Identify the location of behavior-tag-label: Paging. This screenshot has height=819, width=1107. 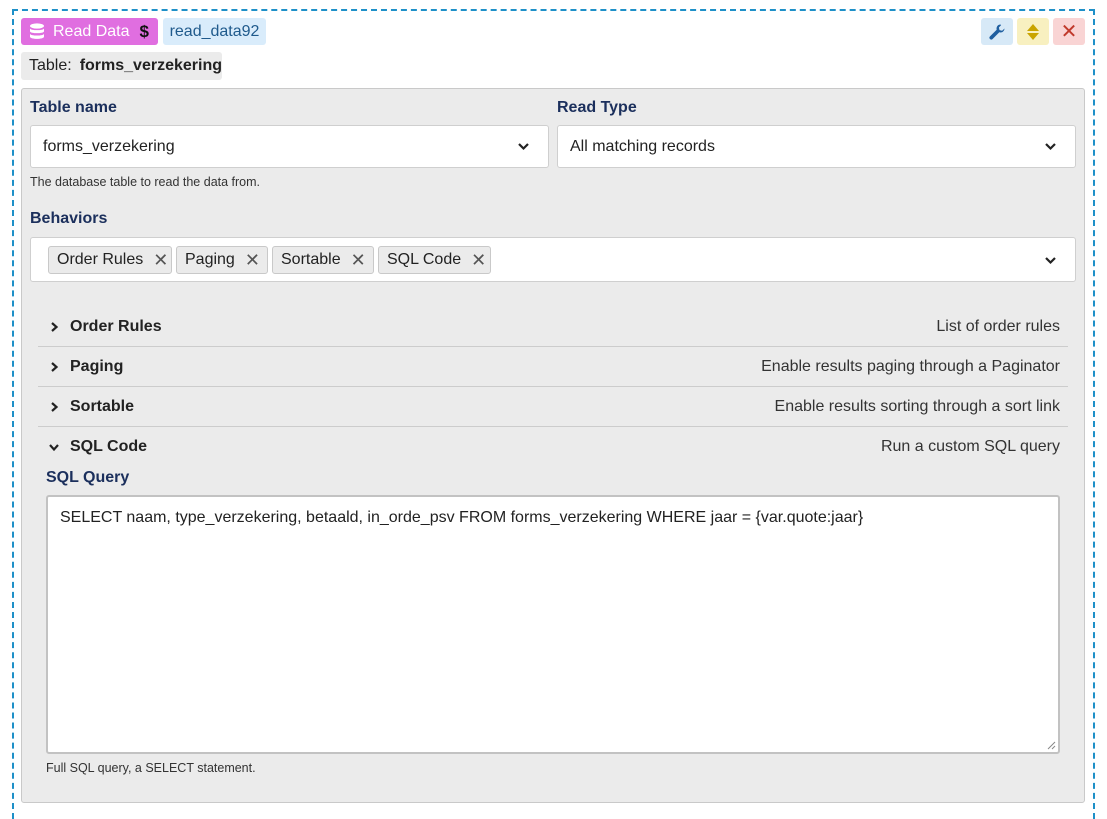
(210, 259).